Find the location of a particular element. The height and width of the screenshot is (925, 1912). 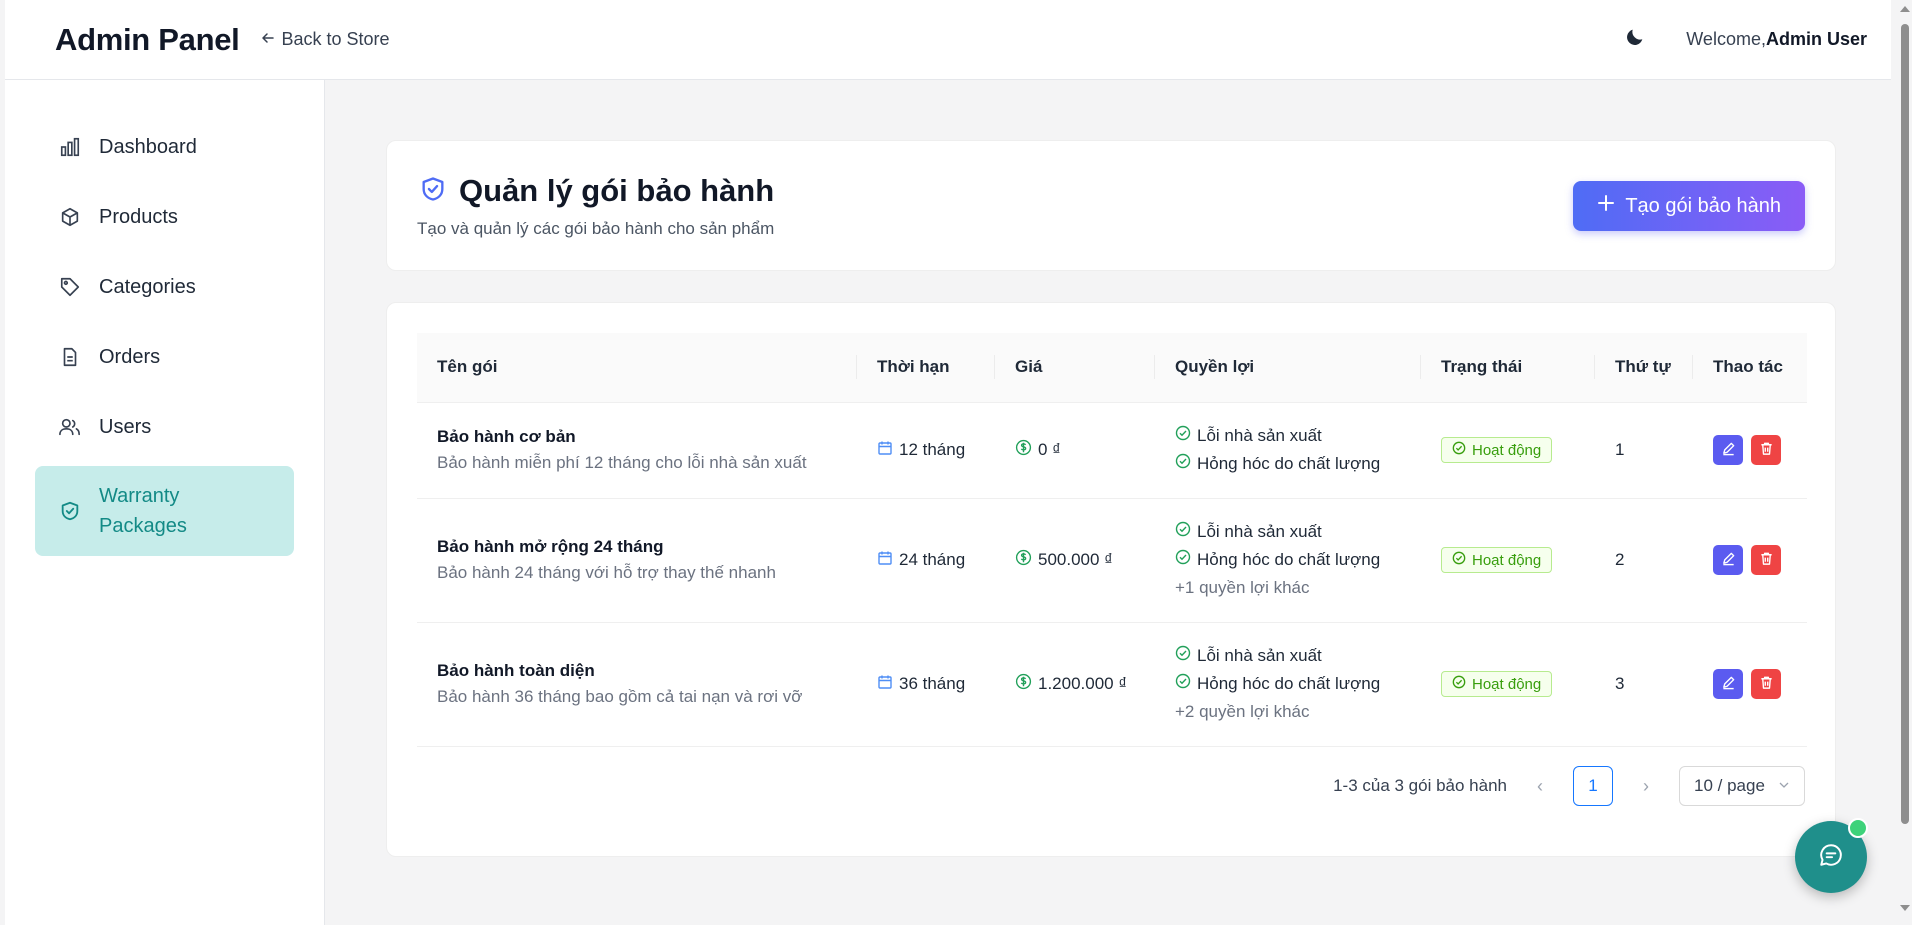

page-number-button: 1 is located at coordinates (1593, 786).